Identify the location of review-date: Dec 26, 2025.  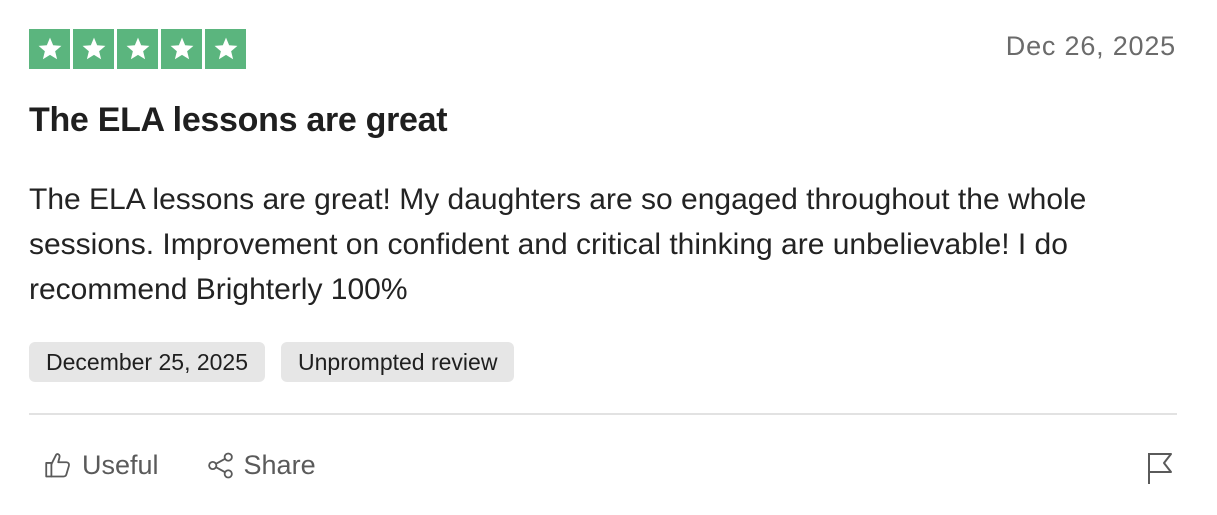
(1090, 46).